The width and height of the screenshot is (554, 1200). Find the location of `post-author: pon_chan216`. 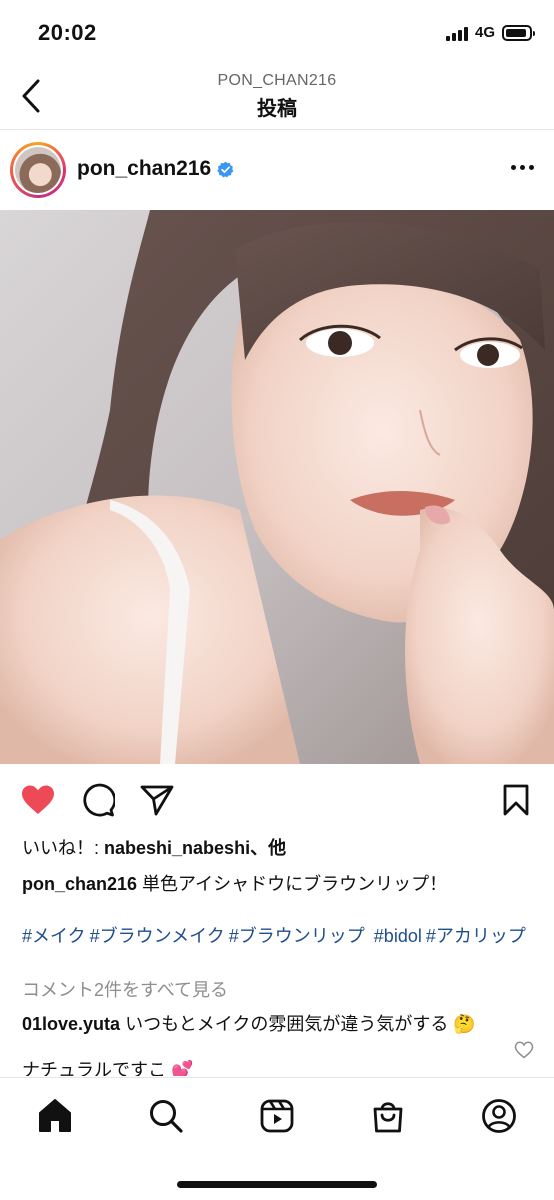

post-author: pon_chan216 is located at coordinates (155, 169).